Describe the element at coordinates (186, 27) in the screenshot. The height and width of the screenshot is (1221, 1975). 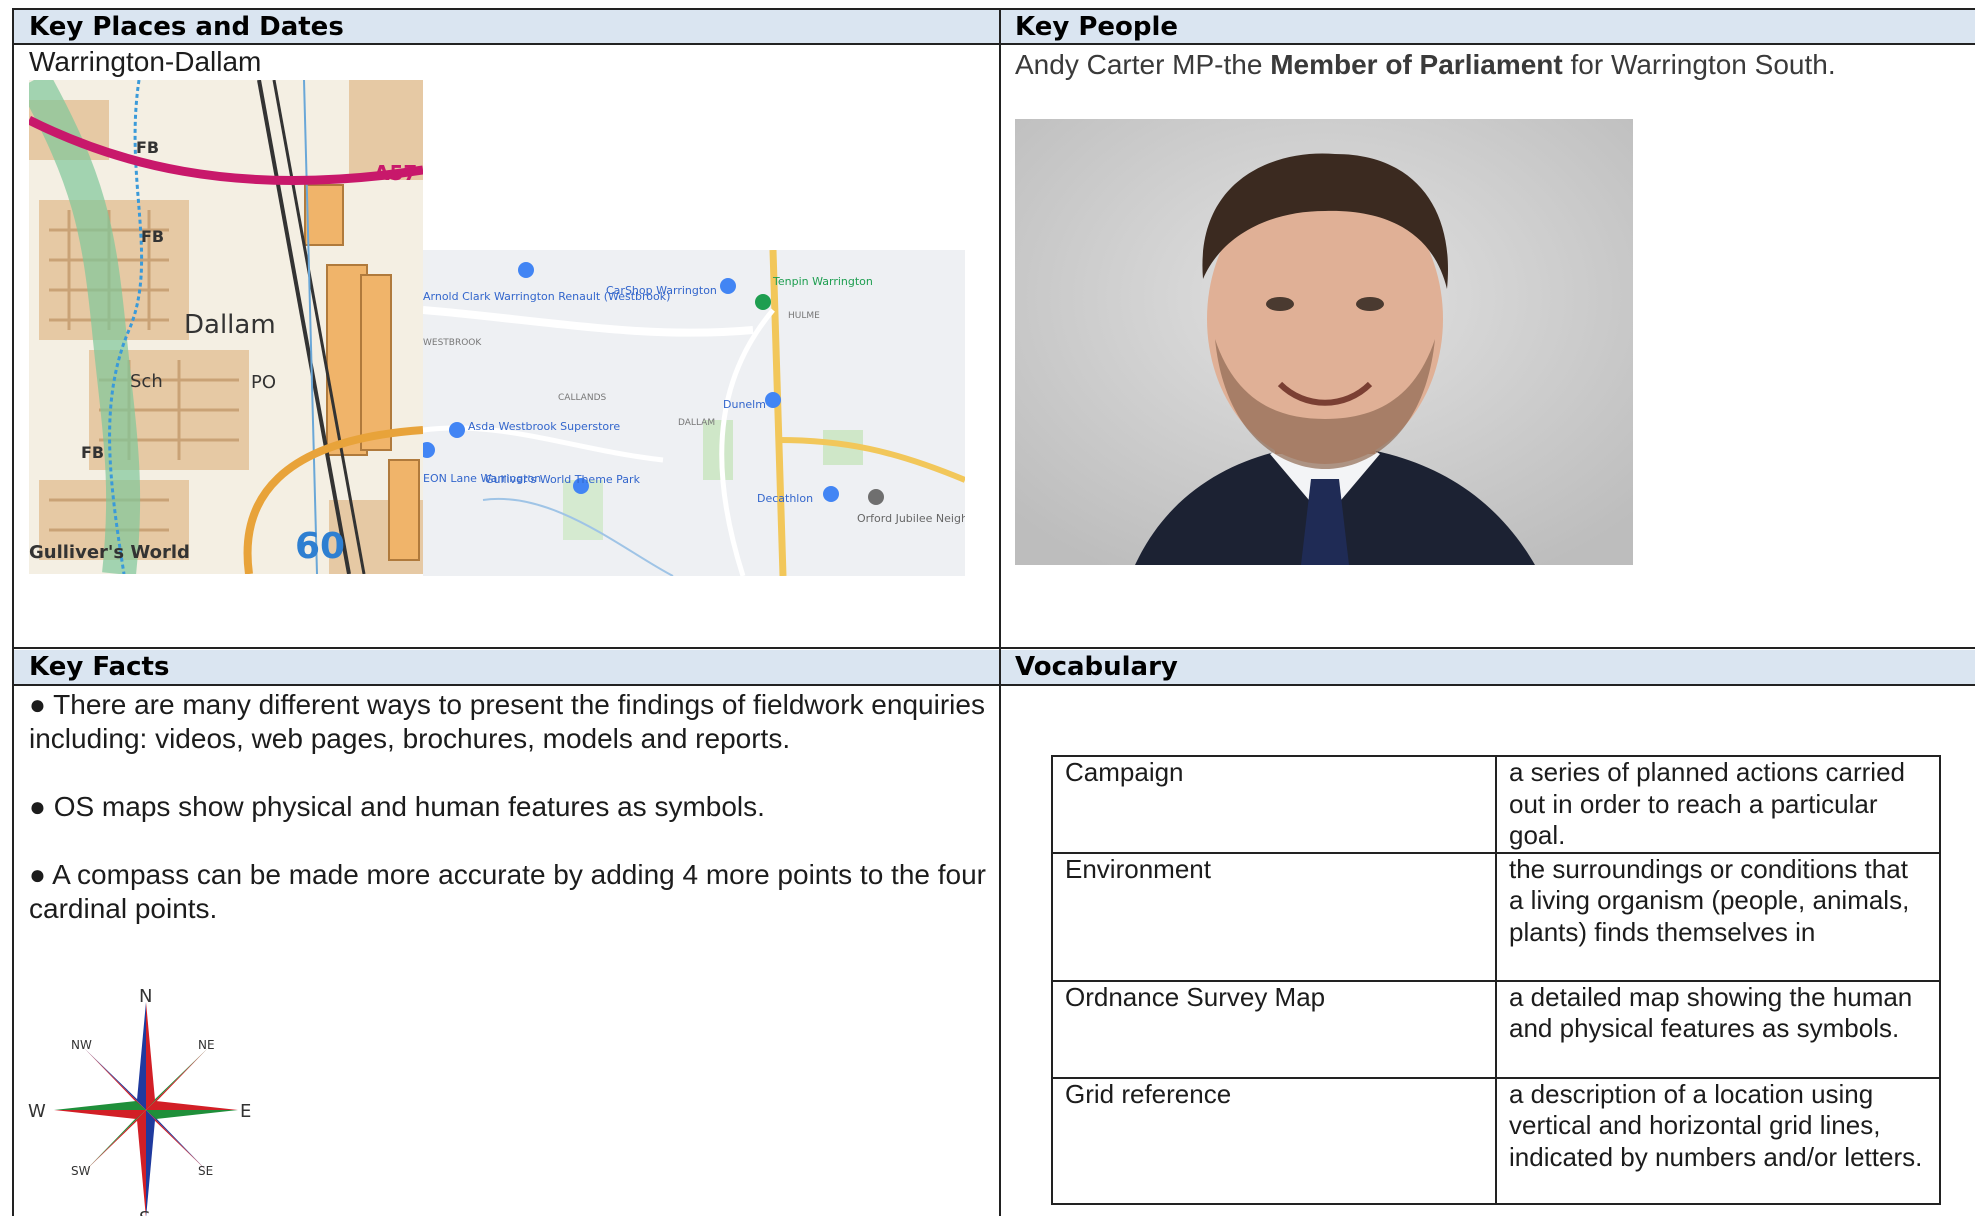
I see `header-key-places: Key Places and Dates` at that location.